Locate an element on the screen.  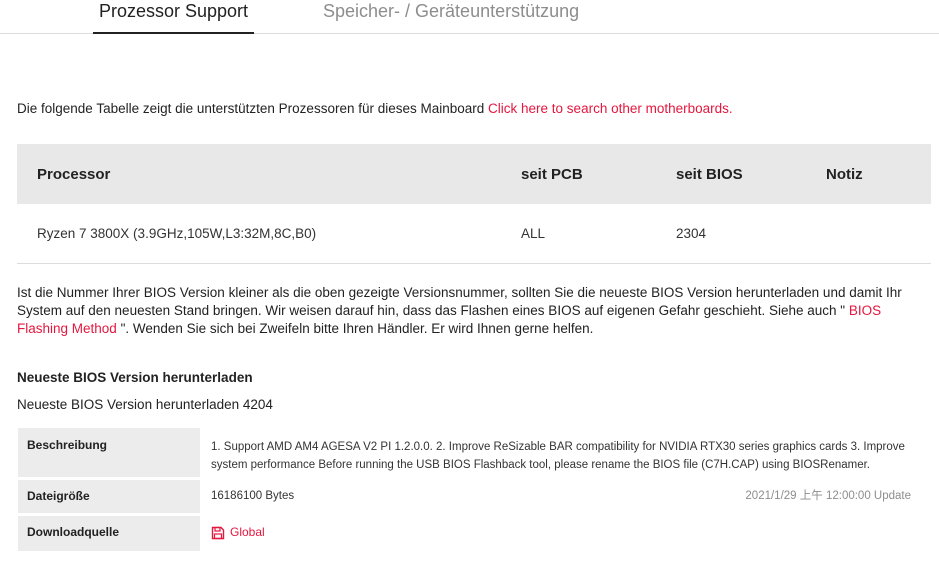
floppy-disk-icon is located at coordinates (218, 532).